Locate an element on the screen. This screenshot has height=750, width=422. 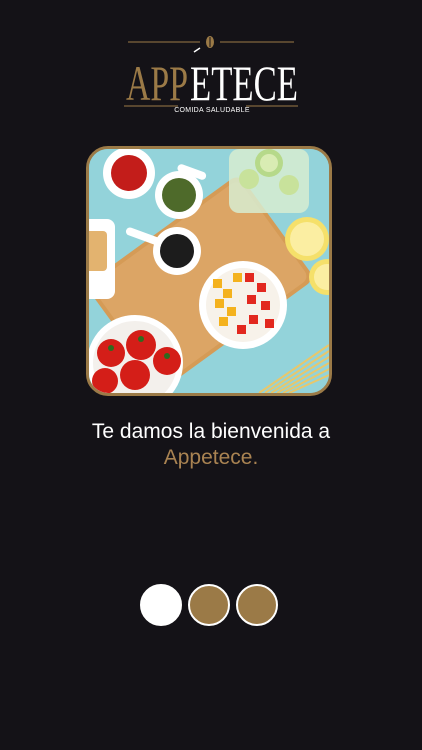
welcome-message: Te damos la bienvenida a Appetece. is located at coordinates (211, 445).